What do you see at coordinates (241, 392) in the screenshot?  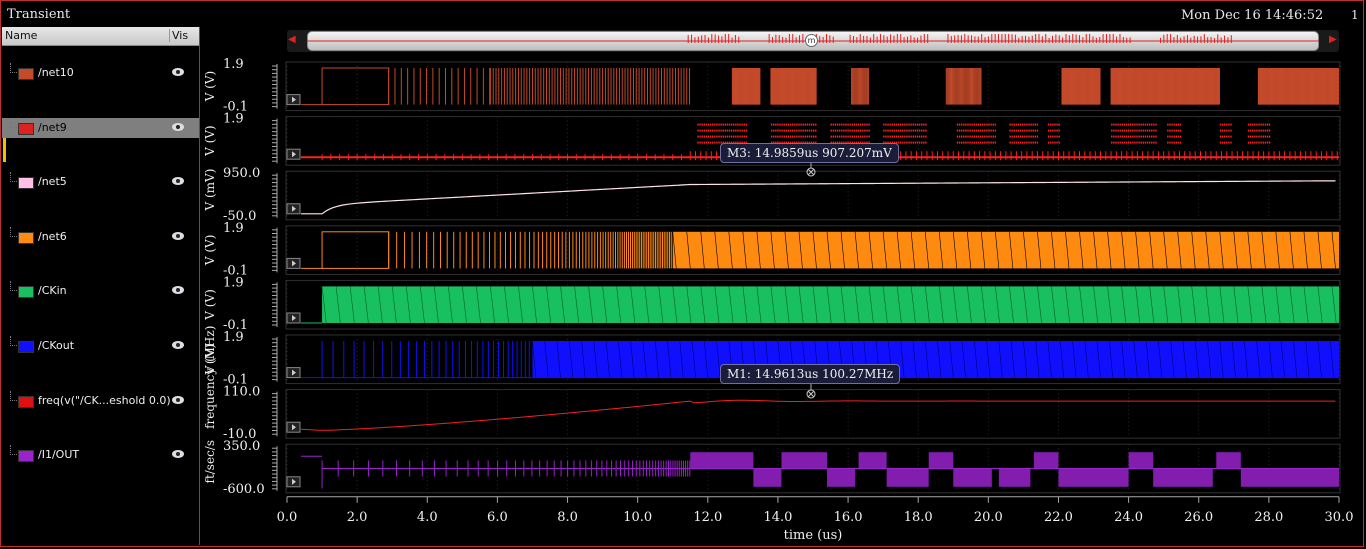 I see `y-top-label: 110.0` at bounding box center [241, 392].